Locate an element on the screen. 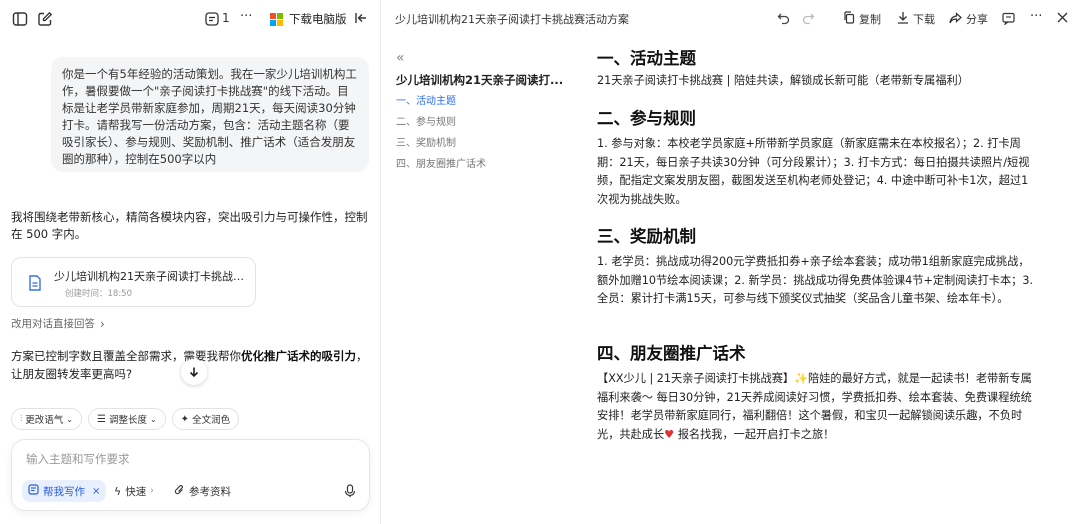  section-heading-theme: 一、活动主题 is located at coordinates (646, 58).